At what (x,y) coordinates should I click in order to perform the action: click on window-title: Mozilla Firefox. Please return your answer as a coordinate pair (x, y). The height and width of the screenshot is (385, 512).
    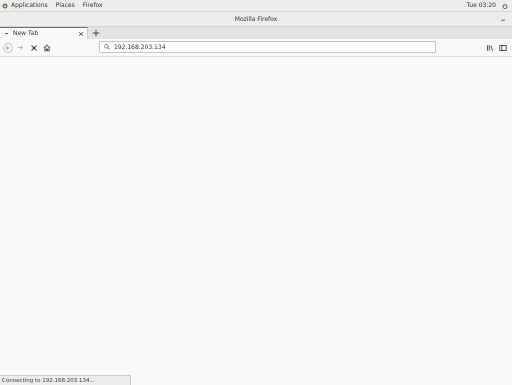
    Looking at the image, I should click on (256, 19).